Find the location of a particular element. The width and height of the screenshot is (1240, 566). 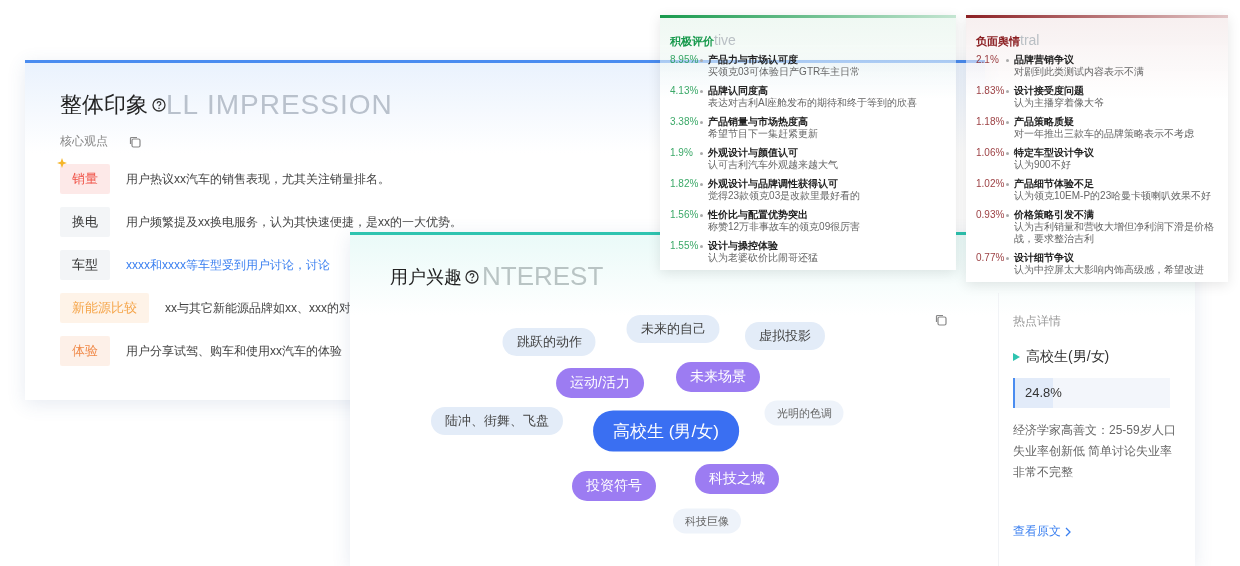

topic-description: 称赞12万非事故车的领克09很厉害 is located at coordinates (785, 227).